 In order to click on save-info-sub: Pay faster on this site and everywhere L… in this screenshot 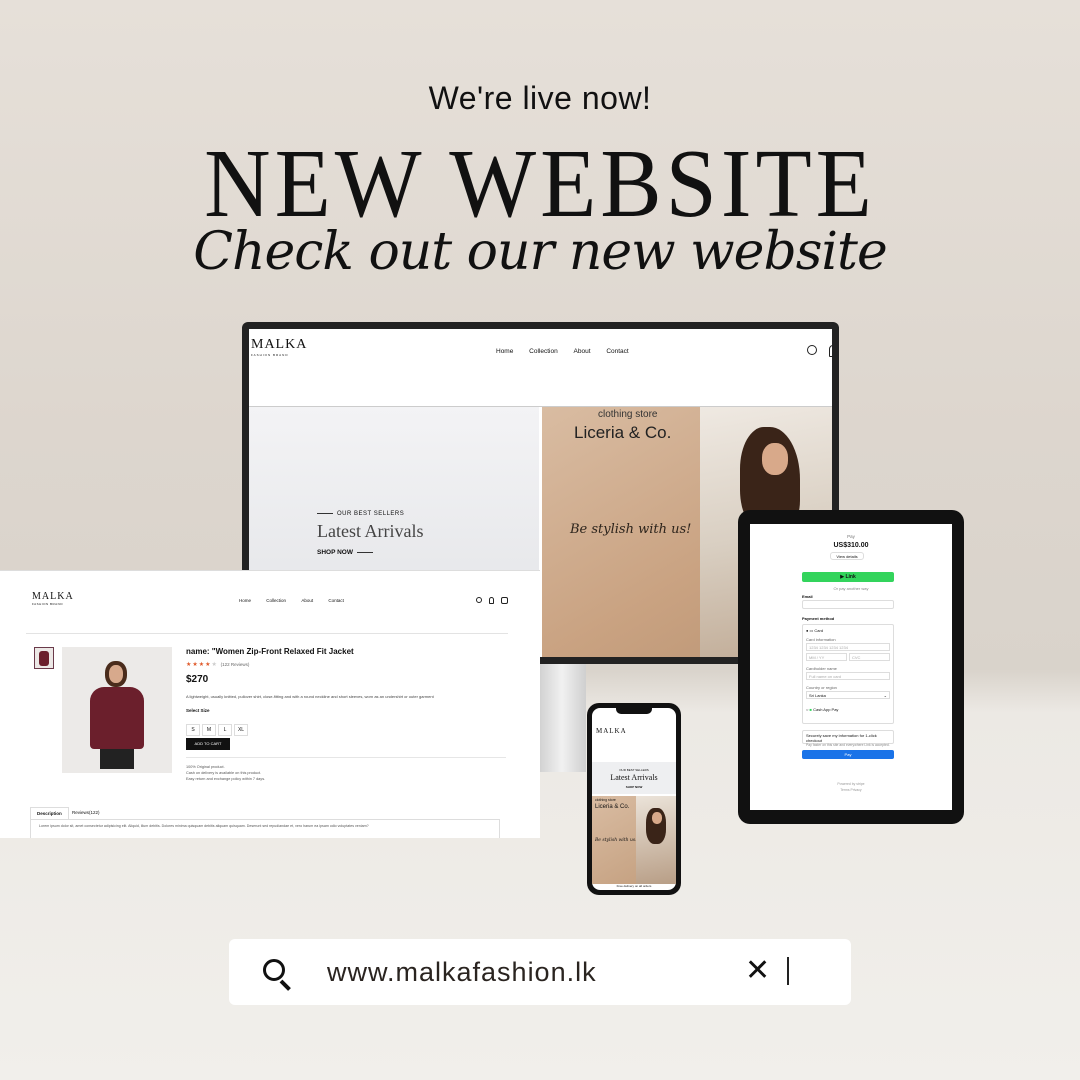, I will do `click(848, 745)`.